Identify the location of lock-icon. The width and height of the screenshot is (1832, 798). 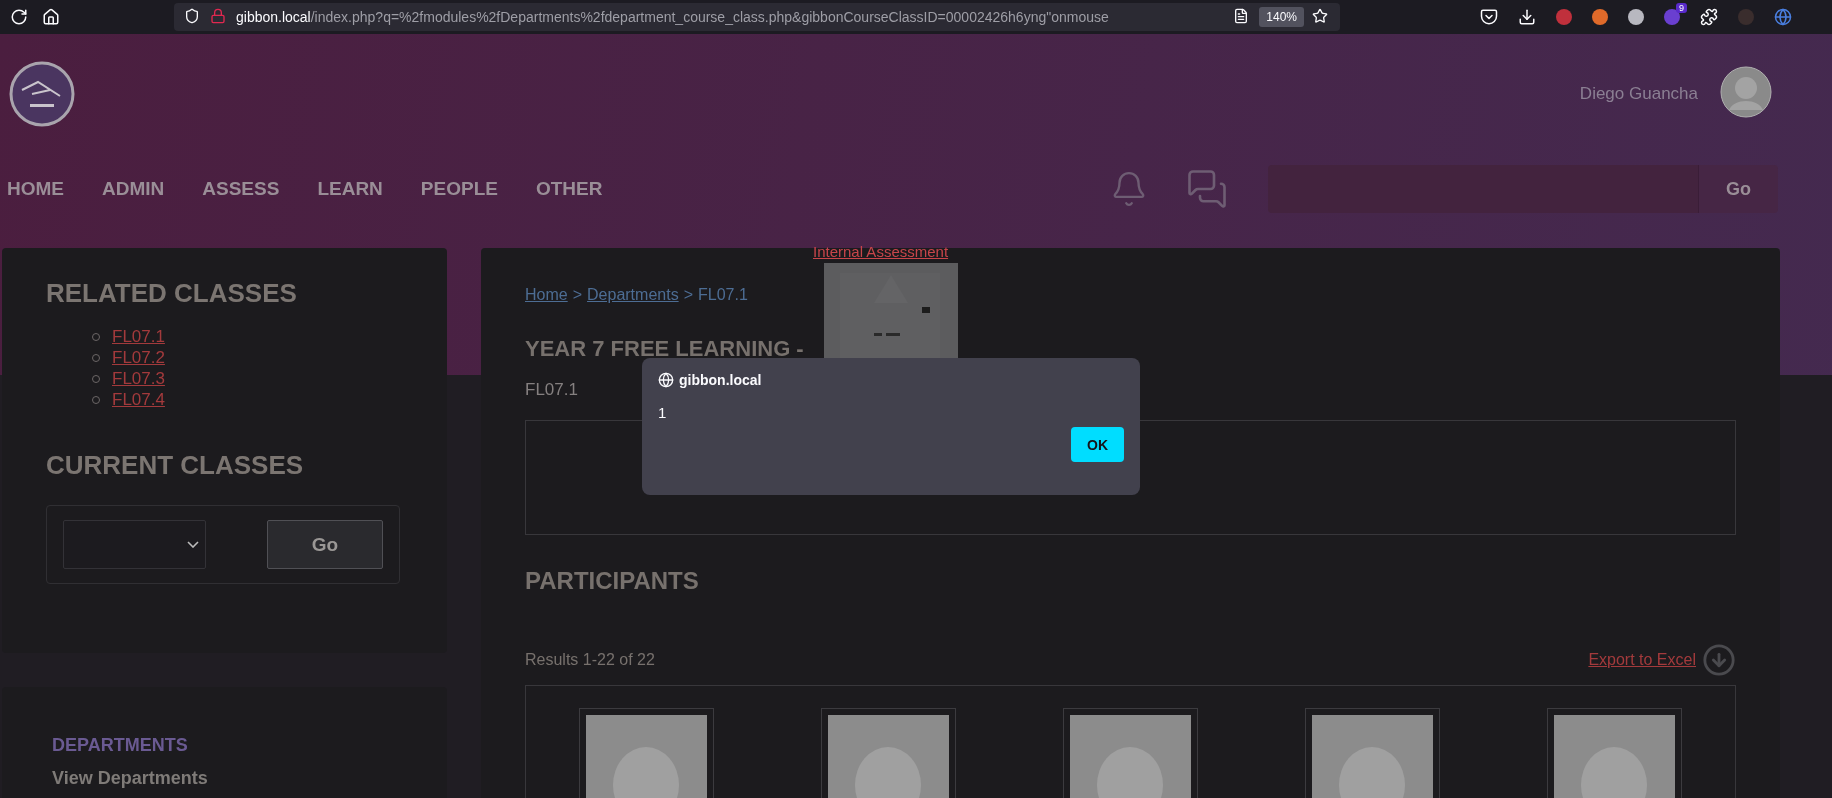
(219, 17).